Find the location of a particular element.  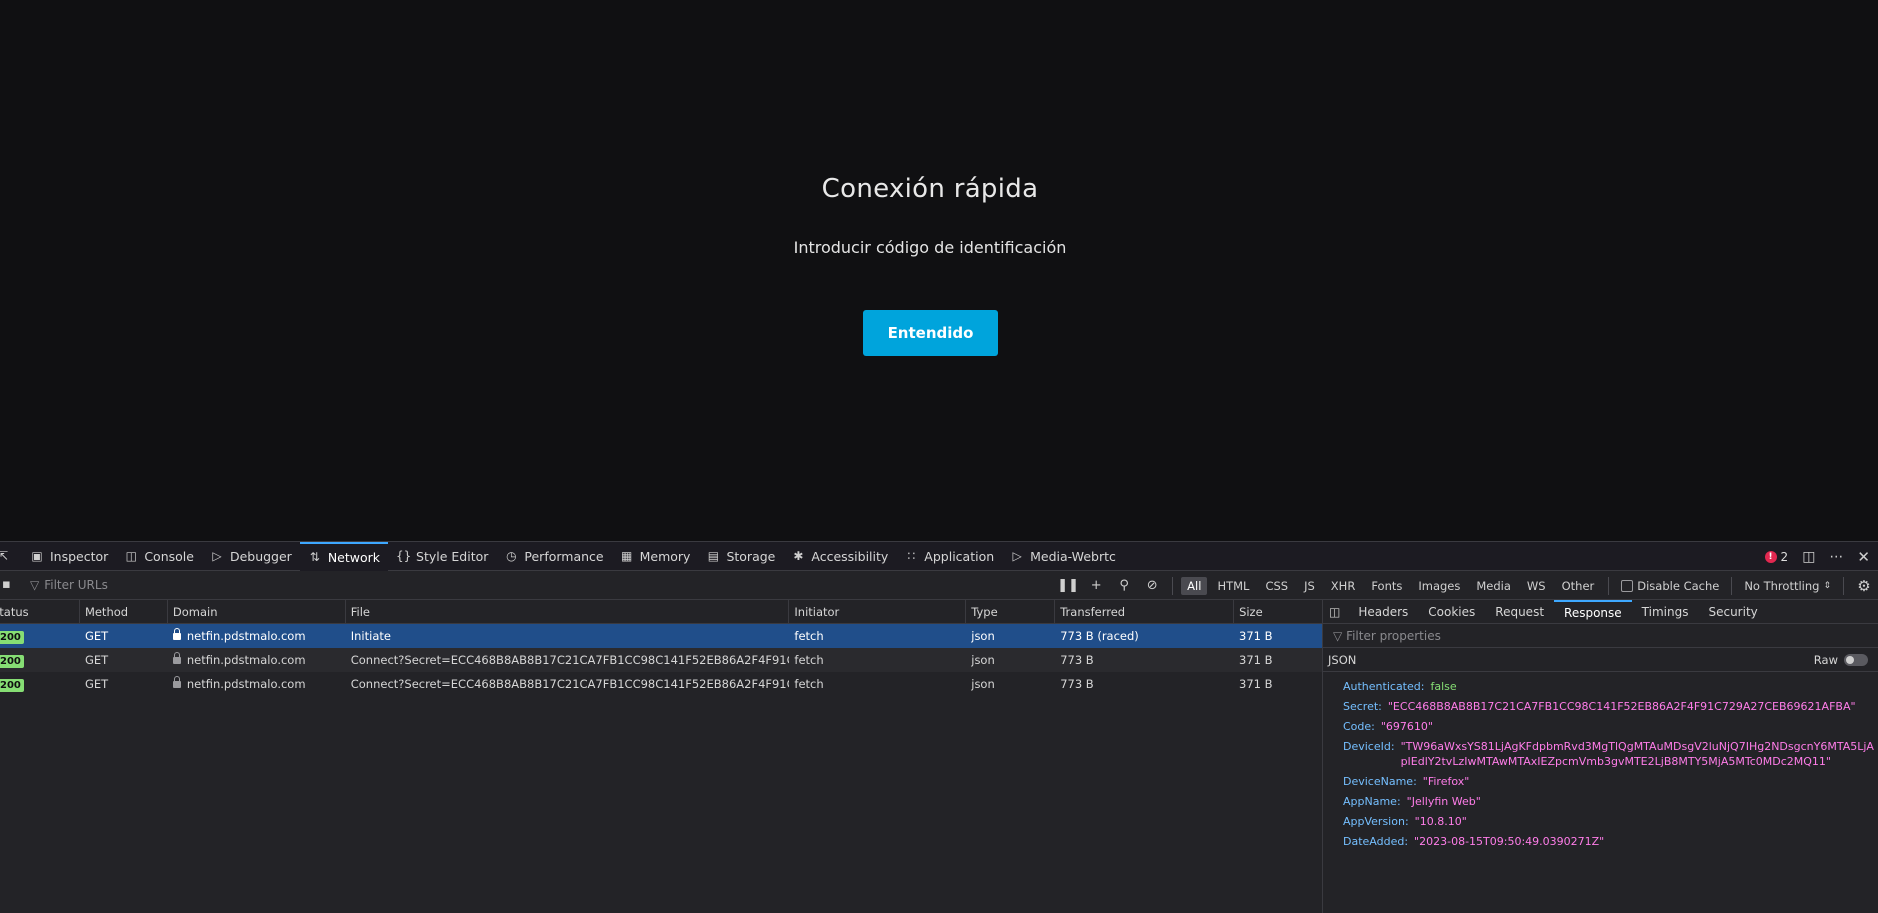

tab-security: Security is located at coordinates (1732, 612).